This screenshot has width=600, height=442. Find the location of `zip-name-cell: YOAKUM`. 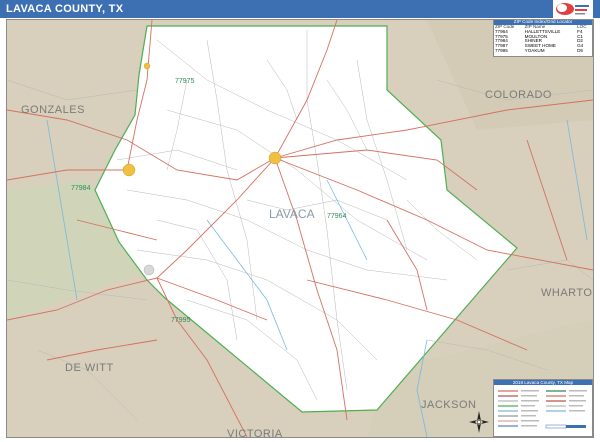

zip-name-cell: YOAKUM is located at coordinates (534, 50).